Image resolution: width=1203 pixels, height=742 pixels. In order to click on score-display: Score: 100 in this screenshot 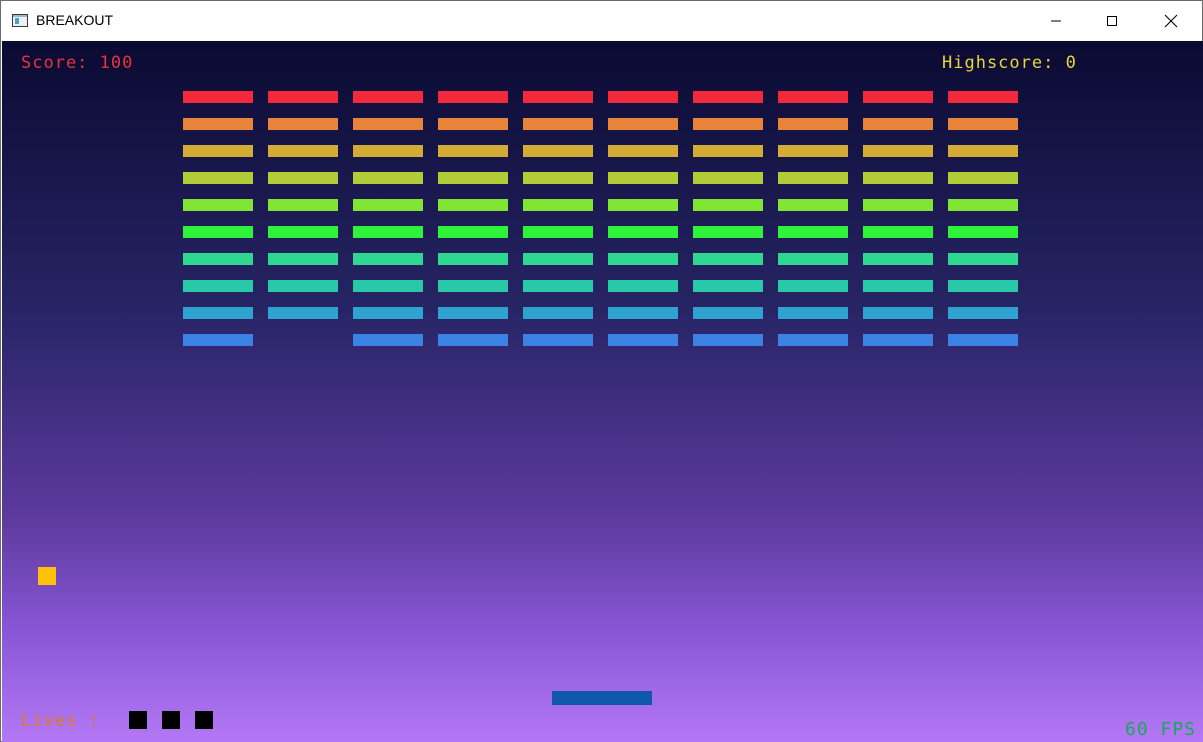, I will do `click(77, 63)`.